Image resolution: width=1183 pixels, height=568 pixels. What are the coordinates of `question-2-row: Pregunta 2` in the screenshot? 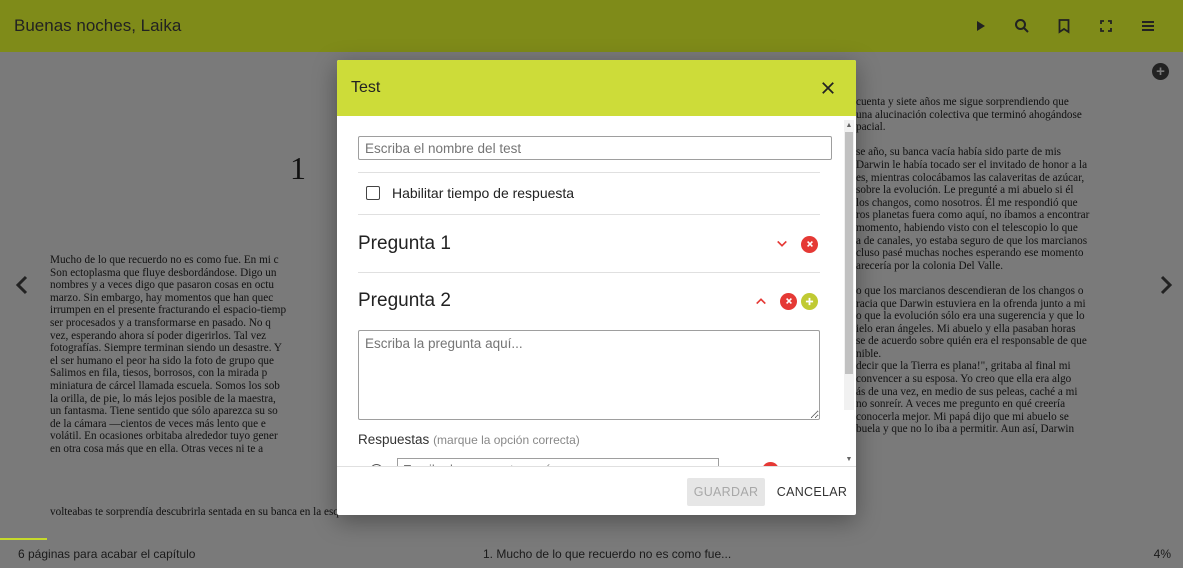 It's located at (589, 301).